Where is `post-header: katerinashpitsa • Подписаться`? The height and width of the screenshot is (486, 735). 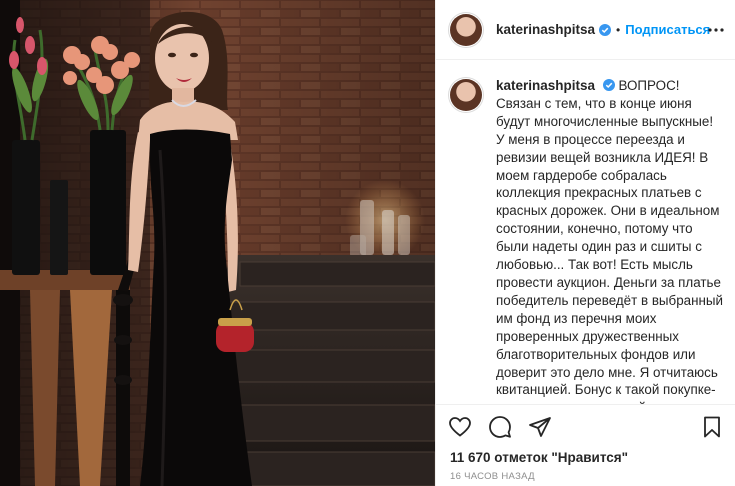 post-header: katerinashpitsa • Подписаться is located at coordinates (585, 30).